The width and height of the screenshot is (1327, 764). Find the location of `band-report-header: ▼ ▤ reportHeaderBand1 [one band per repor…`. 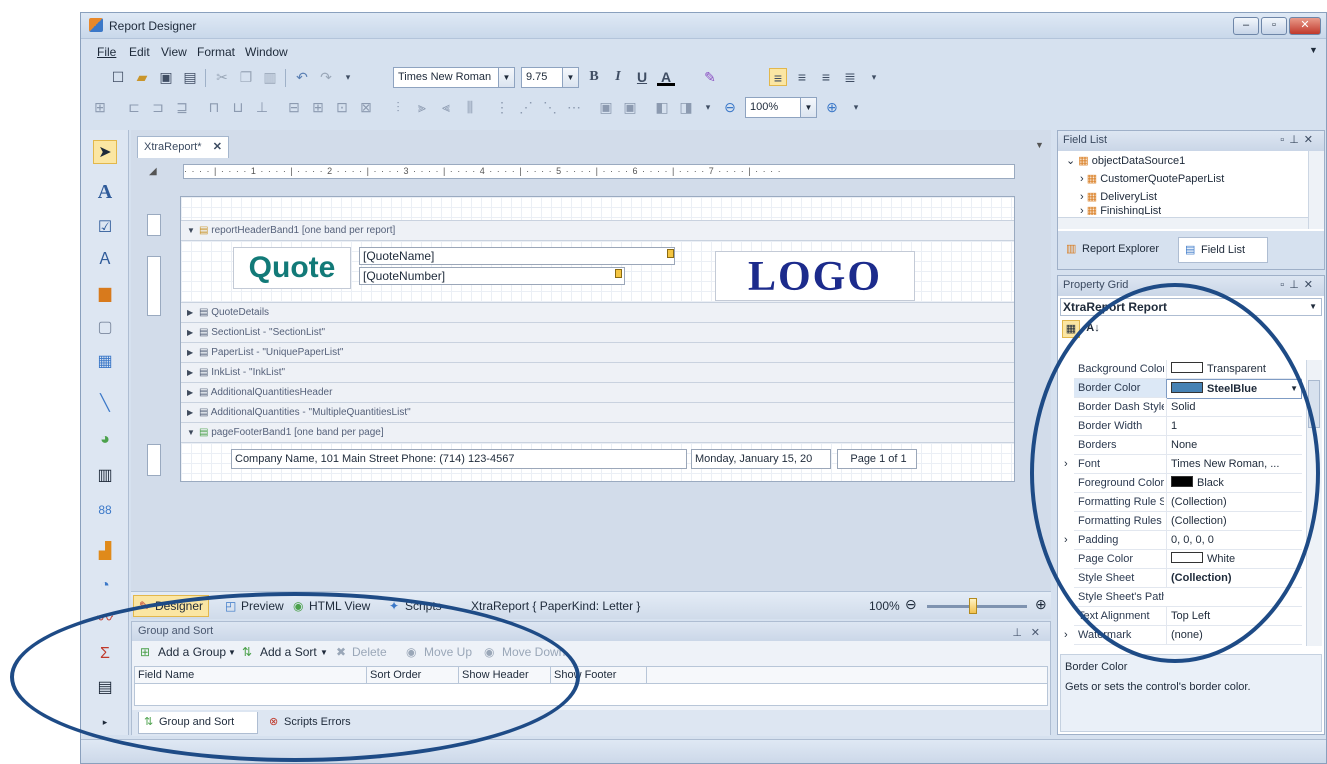

band-report-header: ▼ ▤ reportHeaderBand1 [one band per repor… is located at coordinates (597, 231).